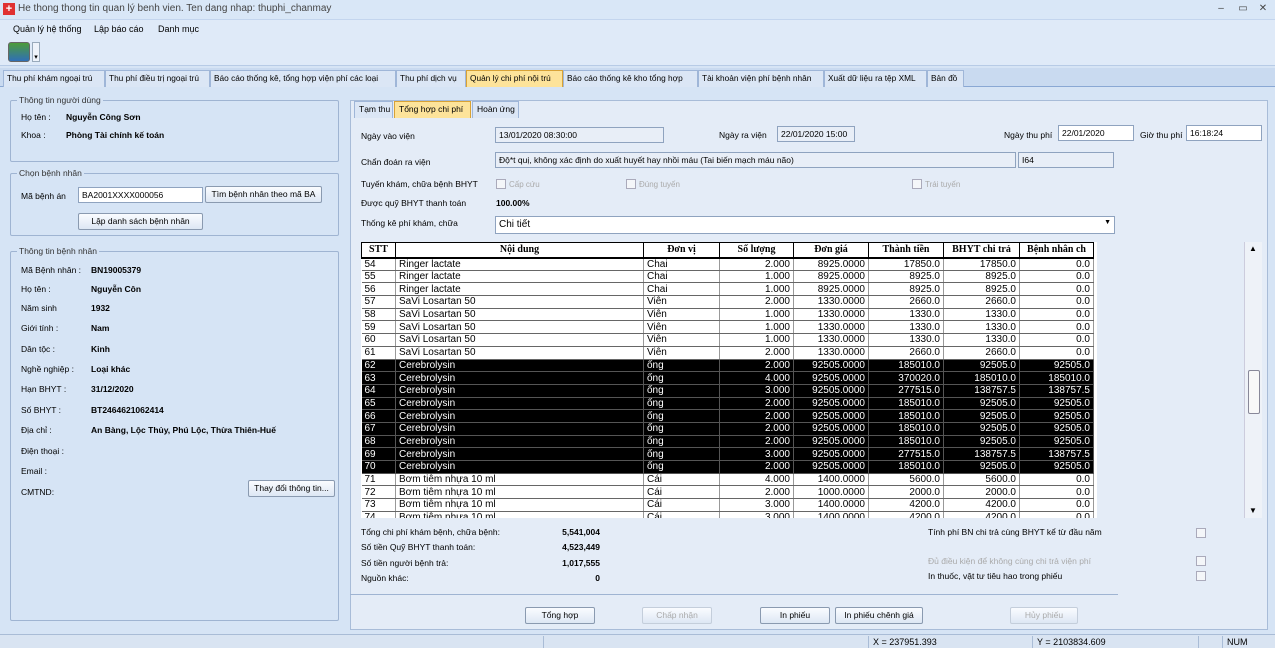  What do you see at coordinates (1224, 133) in the screenshot?
I see `fee-time-picker: 16:18:24` at bounding box center [1224, 133].